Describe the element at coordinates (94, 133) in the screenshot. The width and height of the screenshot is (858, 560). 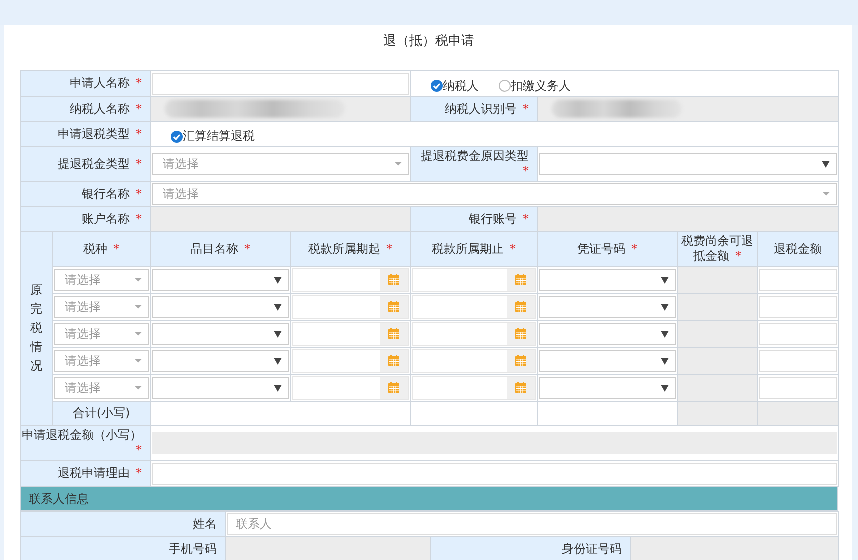
I see `field-label: 申请退税类型` at that location.